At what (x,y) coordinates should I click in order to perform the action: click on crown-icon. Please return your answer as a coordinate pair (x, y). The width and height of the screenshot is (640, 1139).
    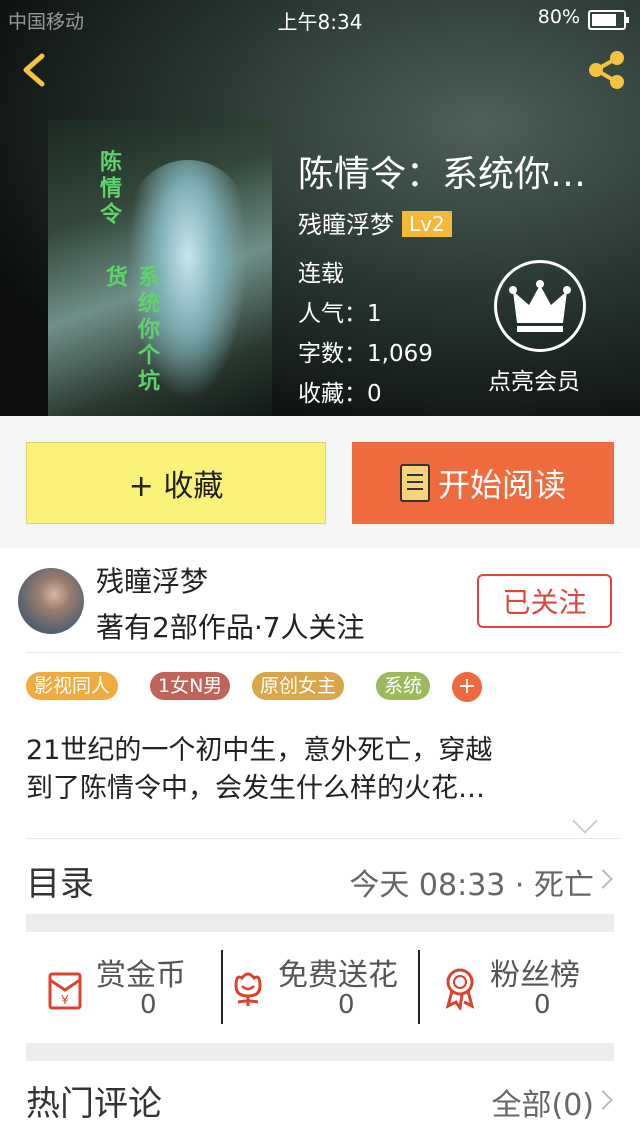
    Looking at the image, I should click on (540, 306).